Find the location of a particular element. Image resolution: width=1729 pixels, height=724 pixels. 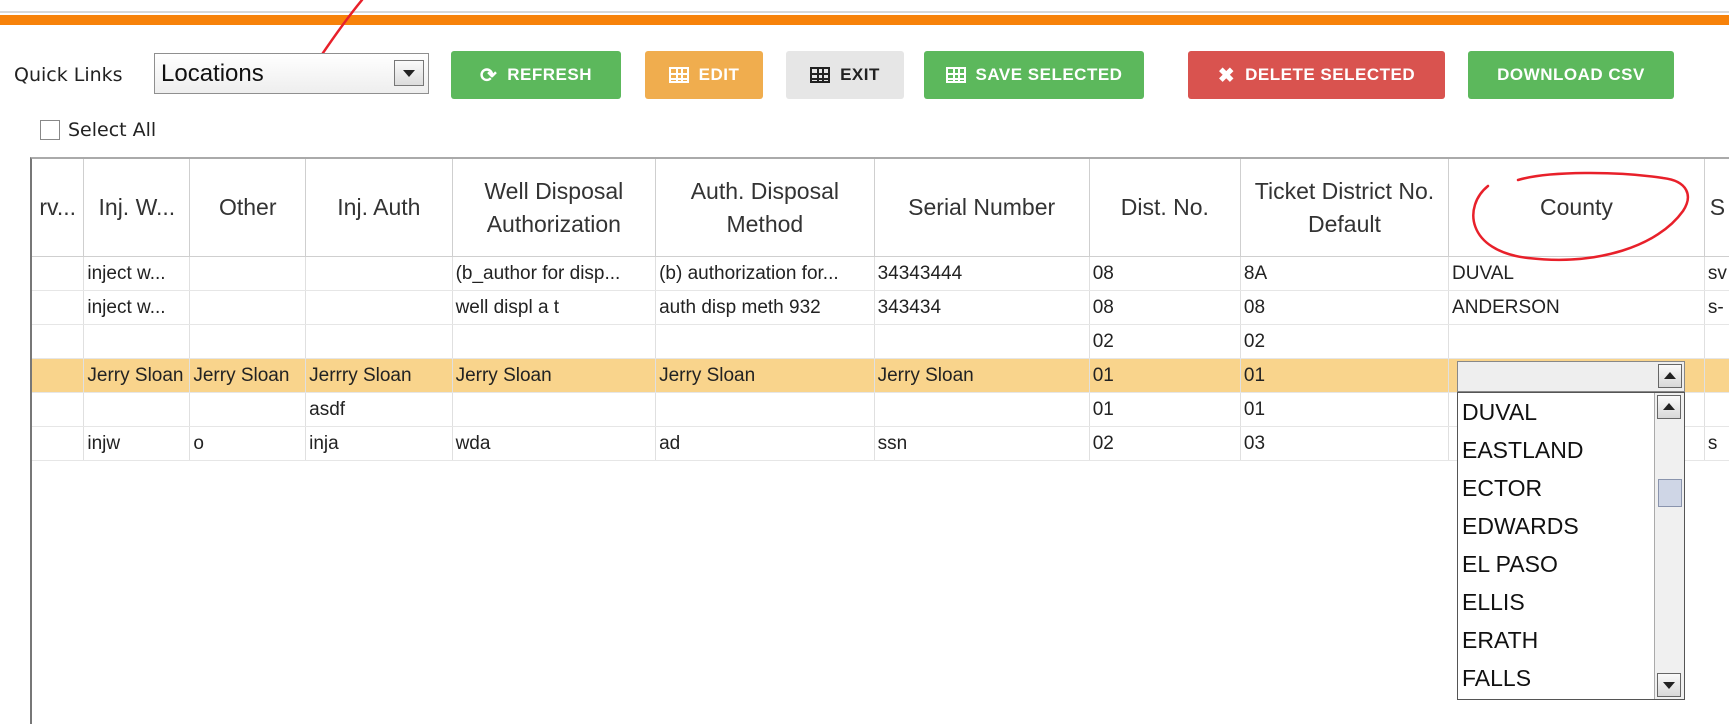

table-cell: o is located at coordinates (248, 443).